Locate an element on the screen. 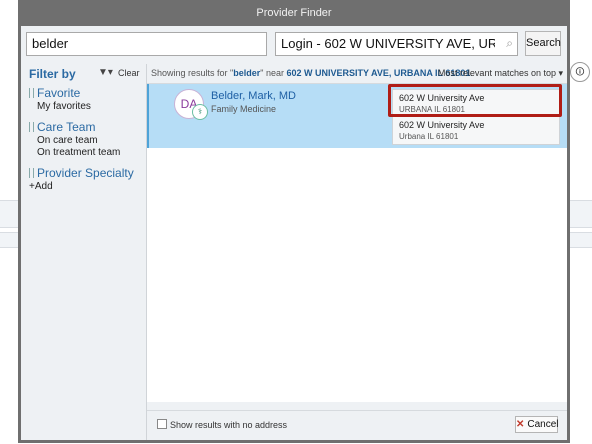 This screenshot has height=444, width=592. filter-group-label: Favorite is located at coordinates (60, 93).